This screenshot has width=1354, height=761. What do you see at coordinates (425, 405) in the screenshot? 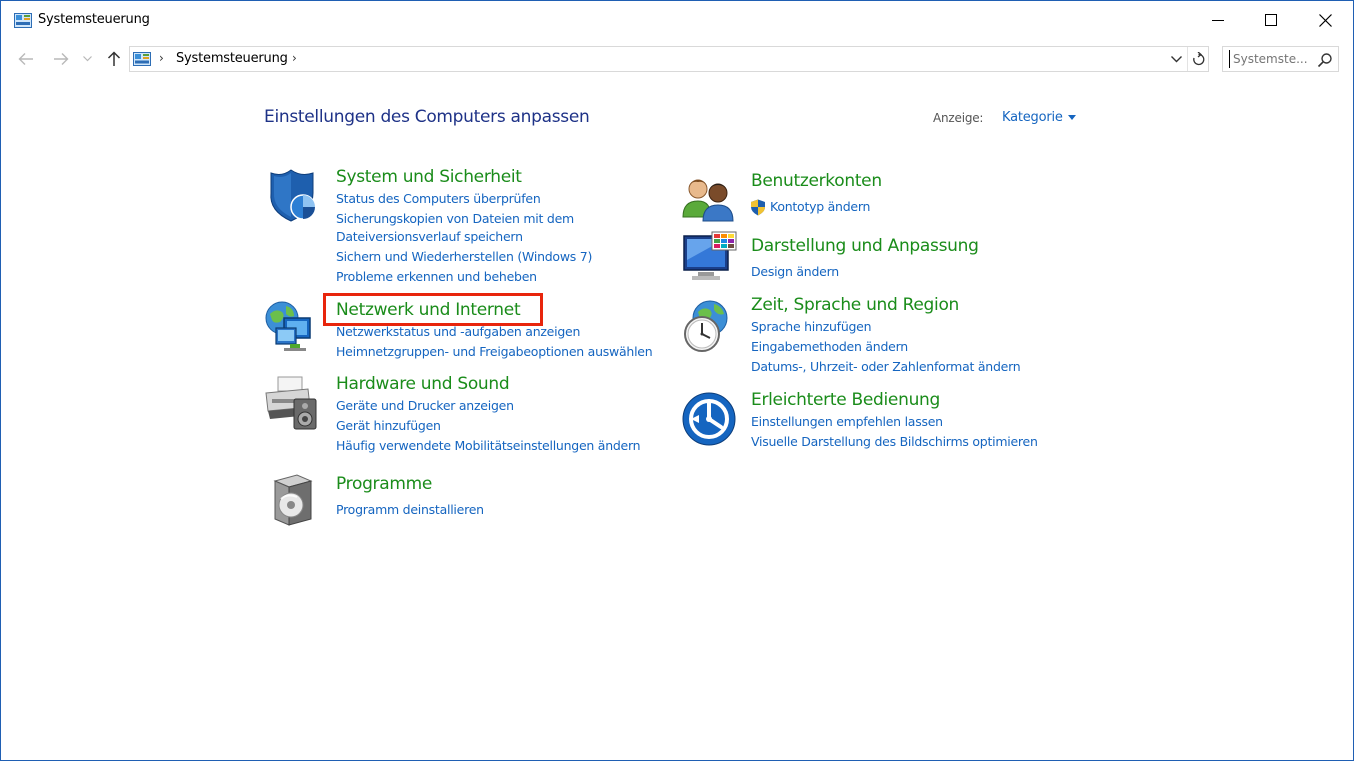
I see `link-devices-printers: Geräte und Drucker anzeigen` at bounding box center [425, 405].